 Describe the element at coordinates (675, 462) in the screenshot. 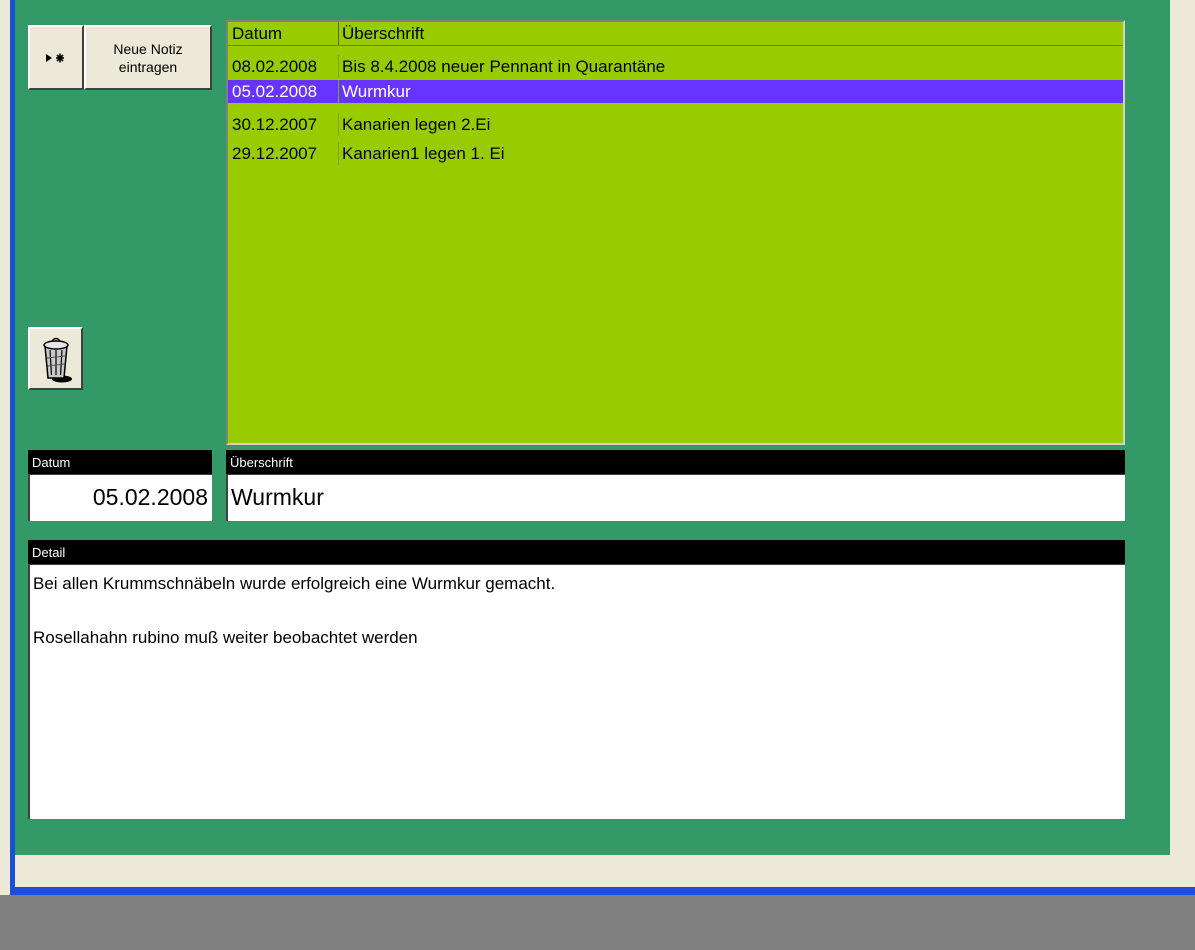

I see `ueberschrift-label: Überschrift` at that location.